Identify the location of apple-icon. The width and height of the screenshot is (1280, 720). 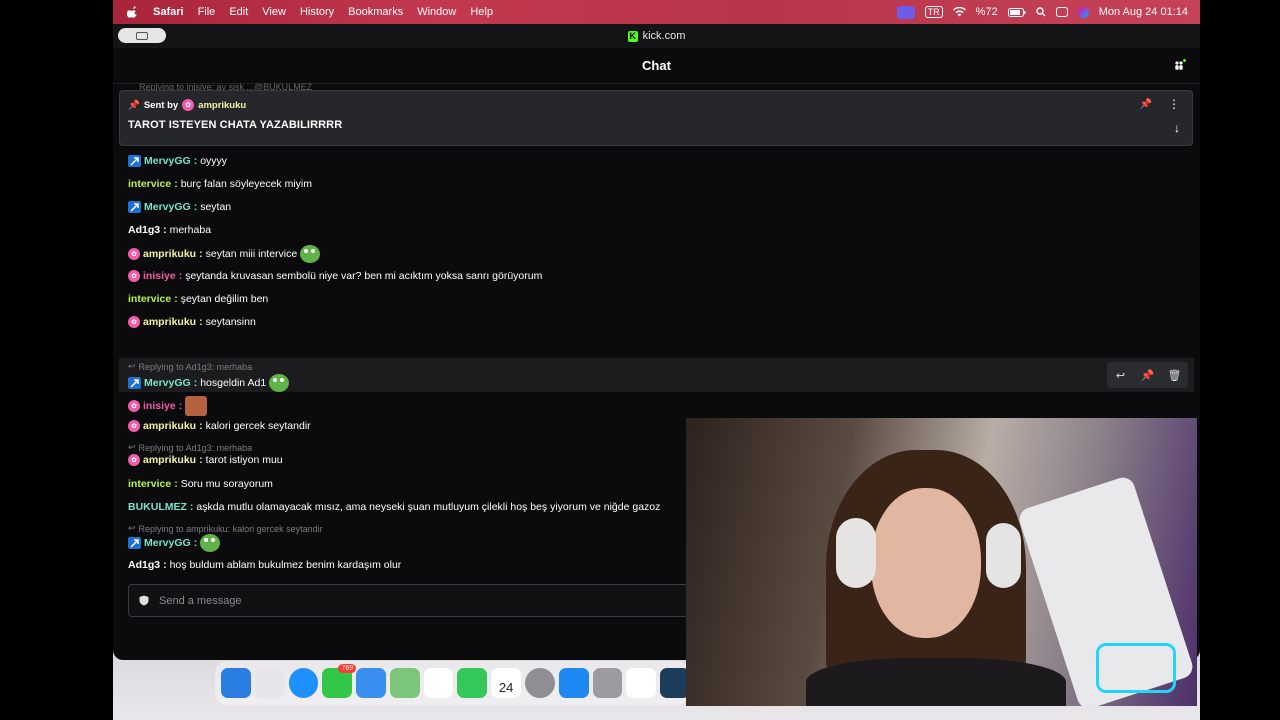
(133, 12).